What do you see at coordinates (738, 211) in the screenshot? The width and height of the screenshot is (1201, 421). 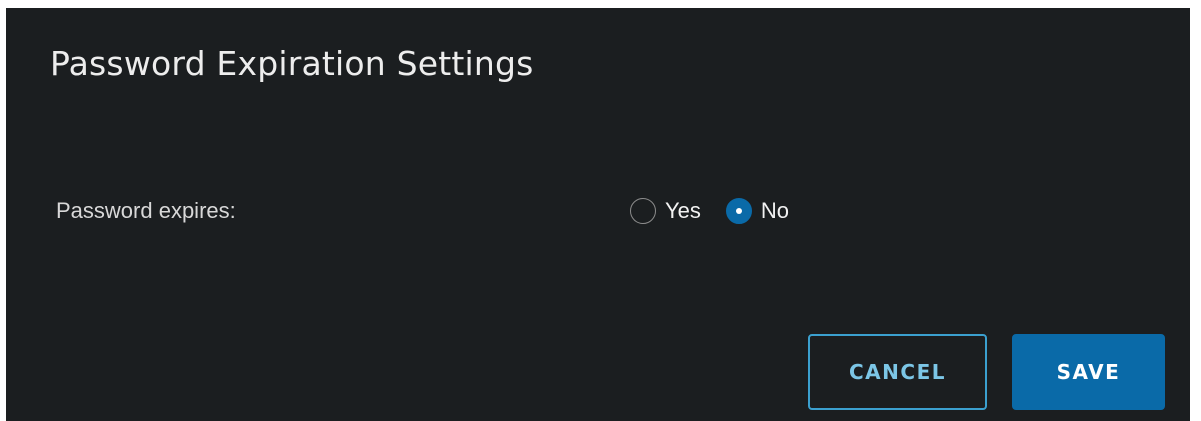 I see `radio-no-indicator` at bounding box center [738, 211].